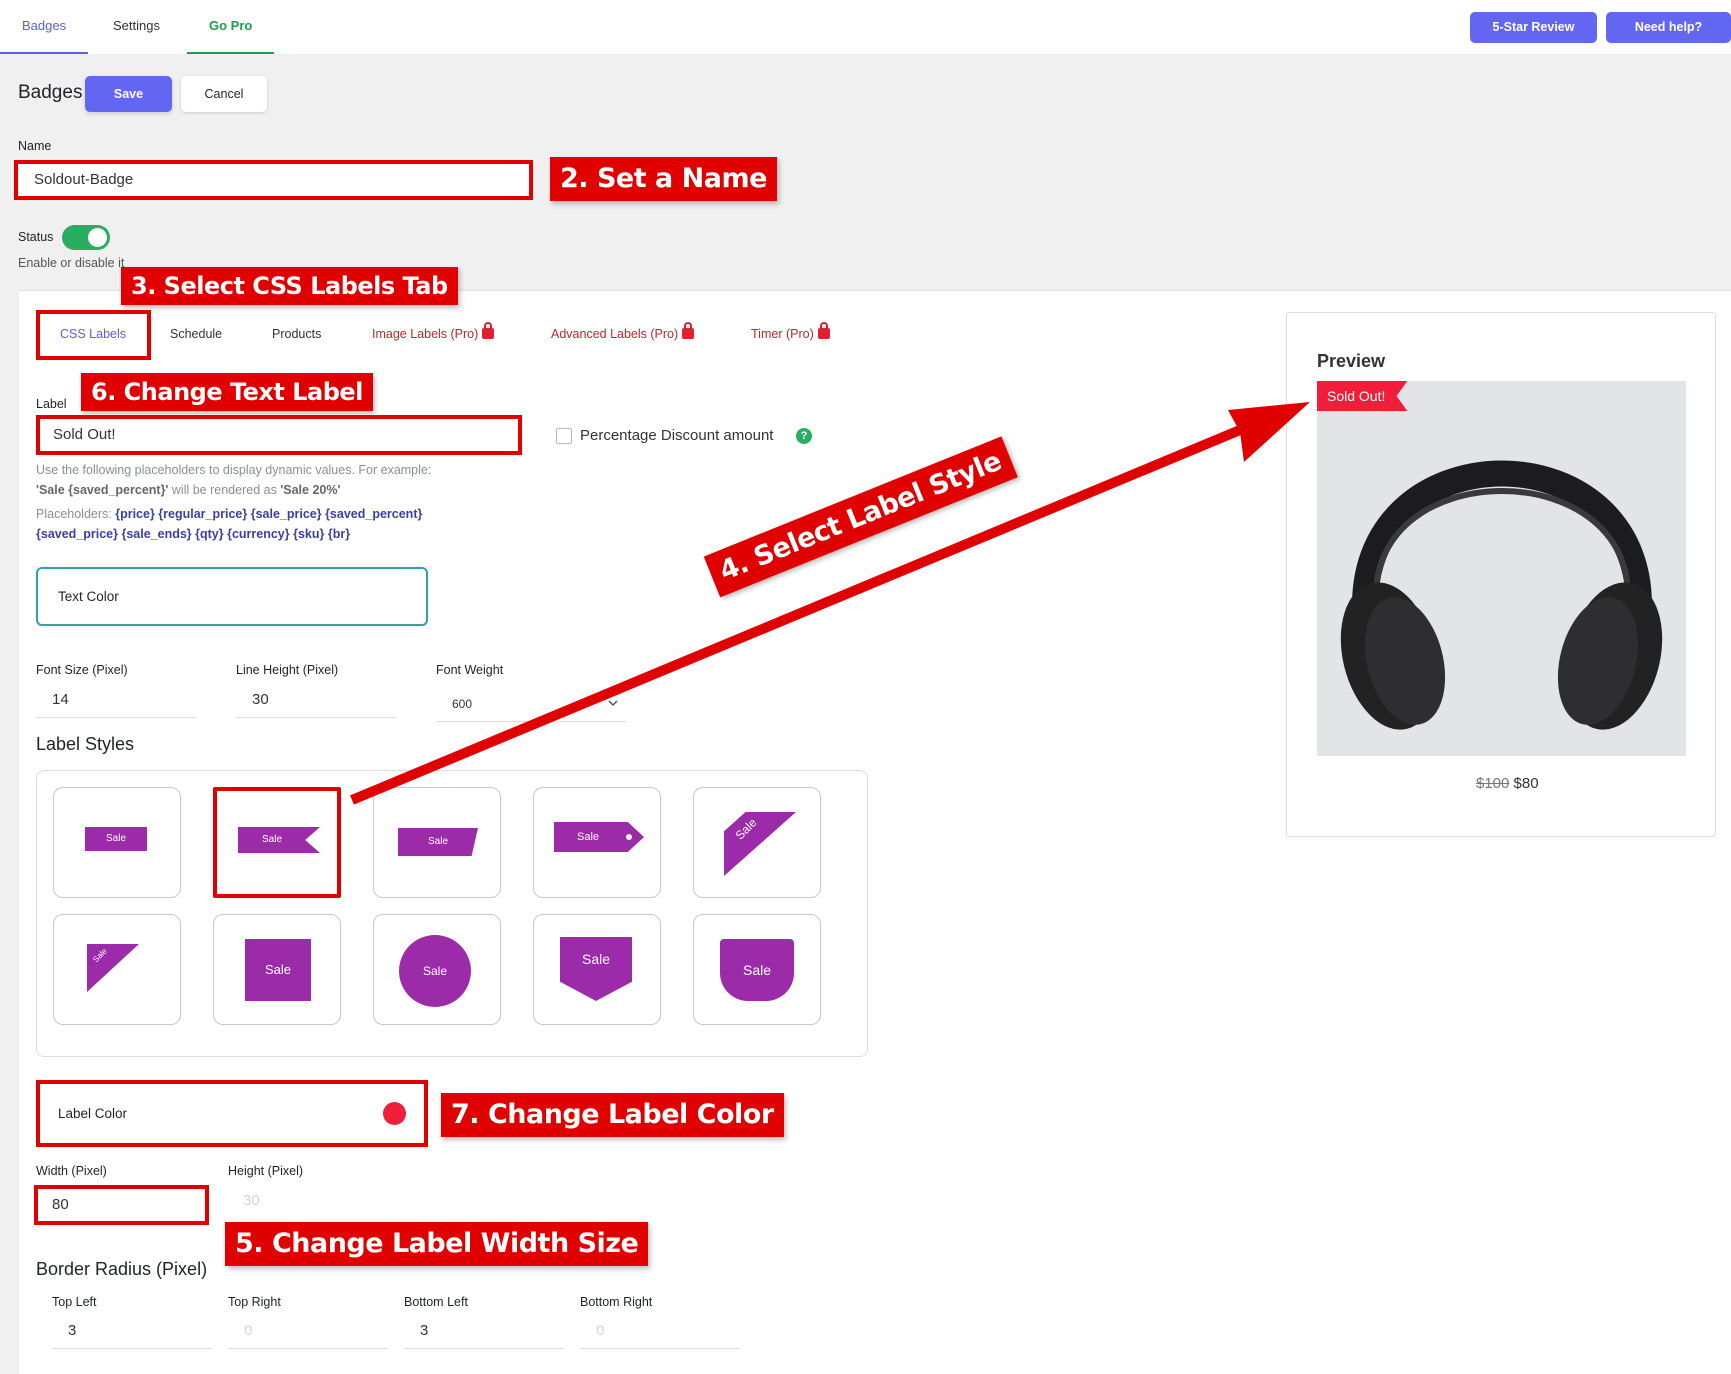  Describe the element at coordinates (97, 237) in the screenshot. I see `toggle-knob` at that location.